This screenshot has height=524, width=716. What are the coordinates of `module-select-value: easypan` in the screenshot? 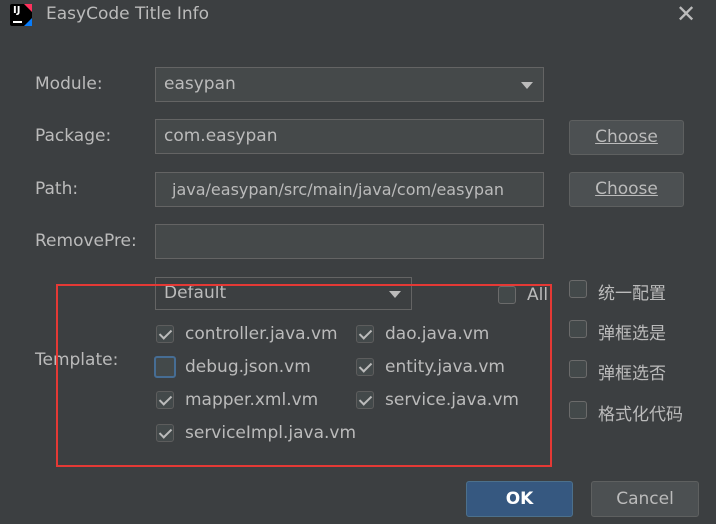 It's located at (200, 84).